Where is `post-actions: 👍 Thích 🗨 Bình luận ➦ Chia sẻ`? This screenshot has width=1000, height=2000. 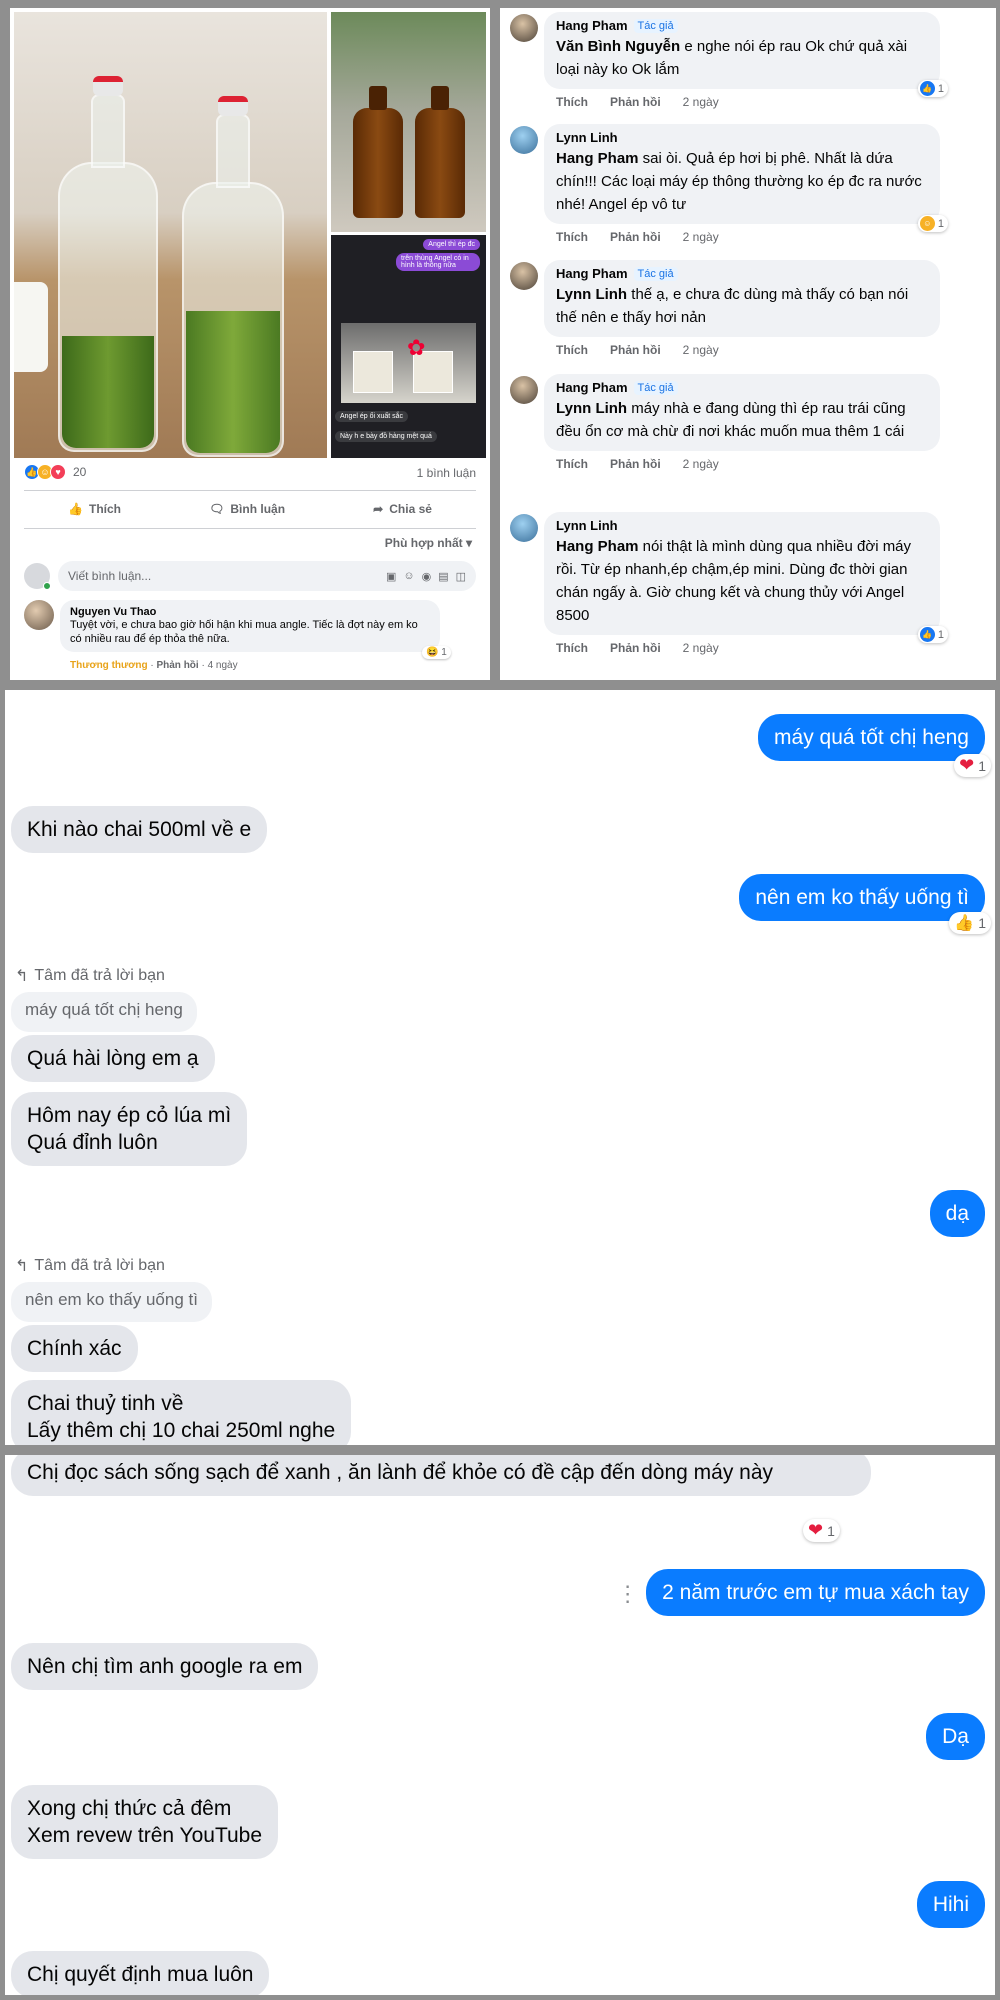
post-actions: 👍 Thích 🗨 Bình luận ➦ Chia sẻ is located at coordinates (250, 509).